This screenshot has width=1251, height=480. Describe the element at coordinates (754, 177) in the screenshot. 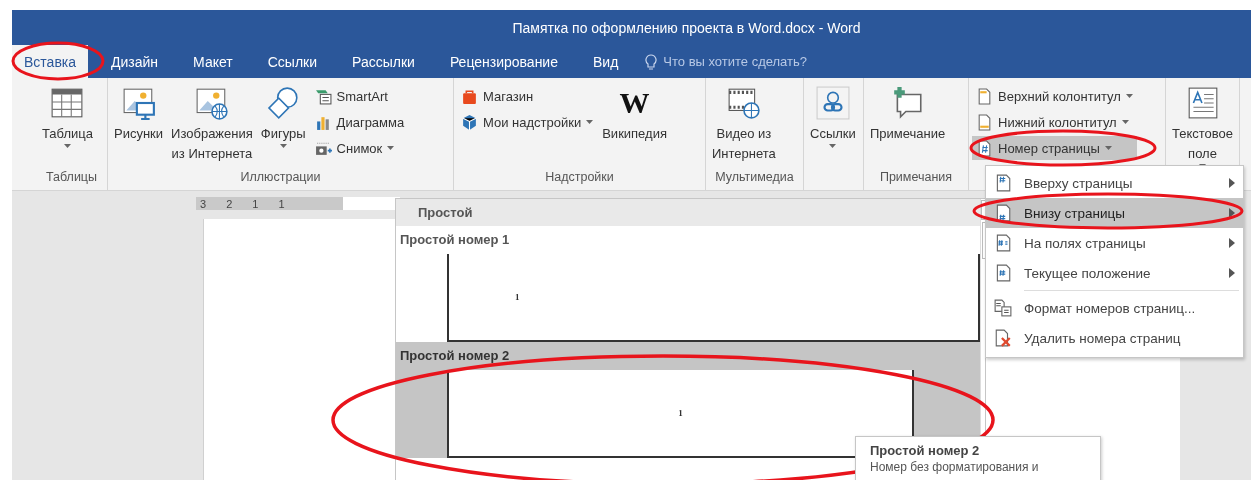

I see `group-label: Мультимедиа` at that location.